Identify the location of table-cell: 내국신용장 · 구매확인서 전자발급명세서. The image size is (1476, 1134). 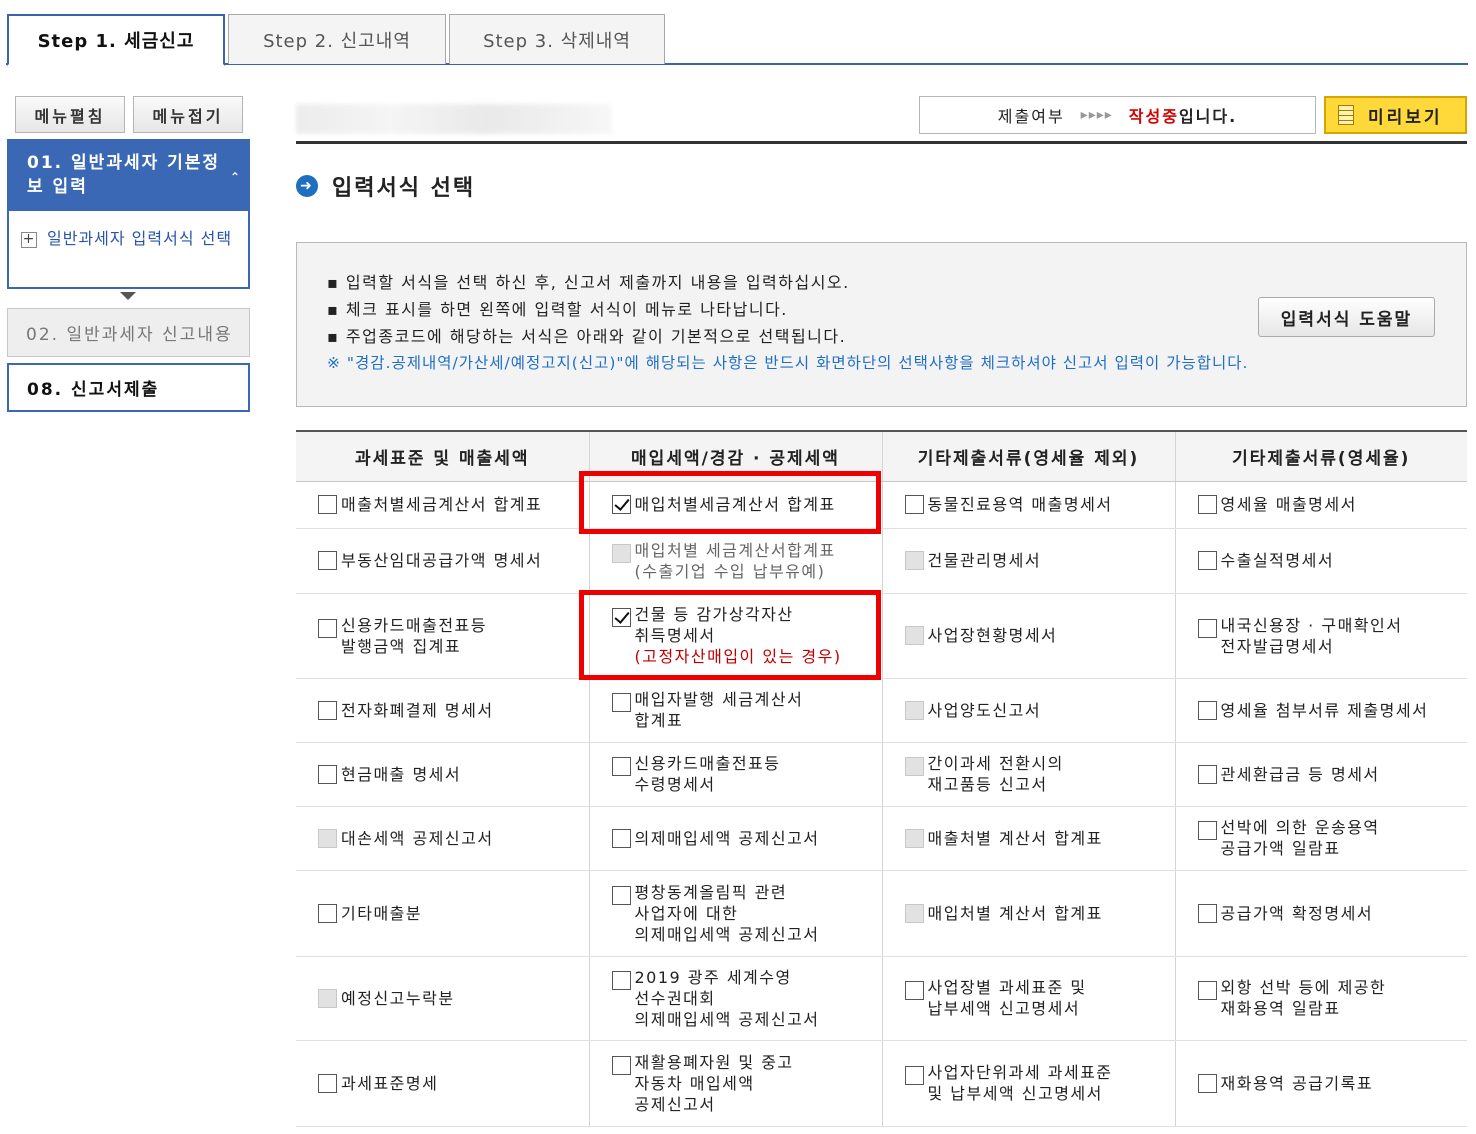
(1320, 636).